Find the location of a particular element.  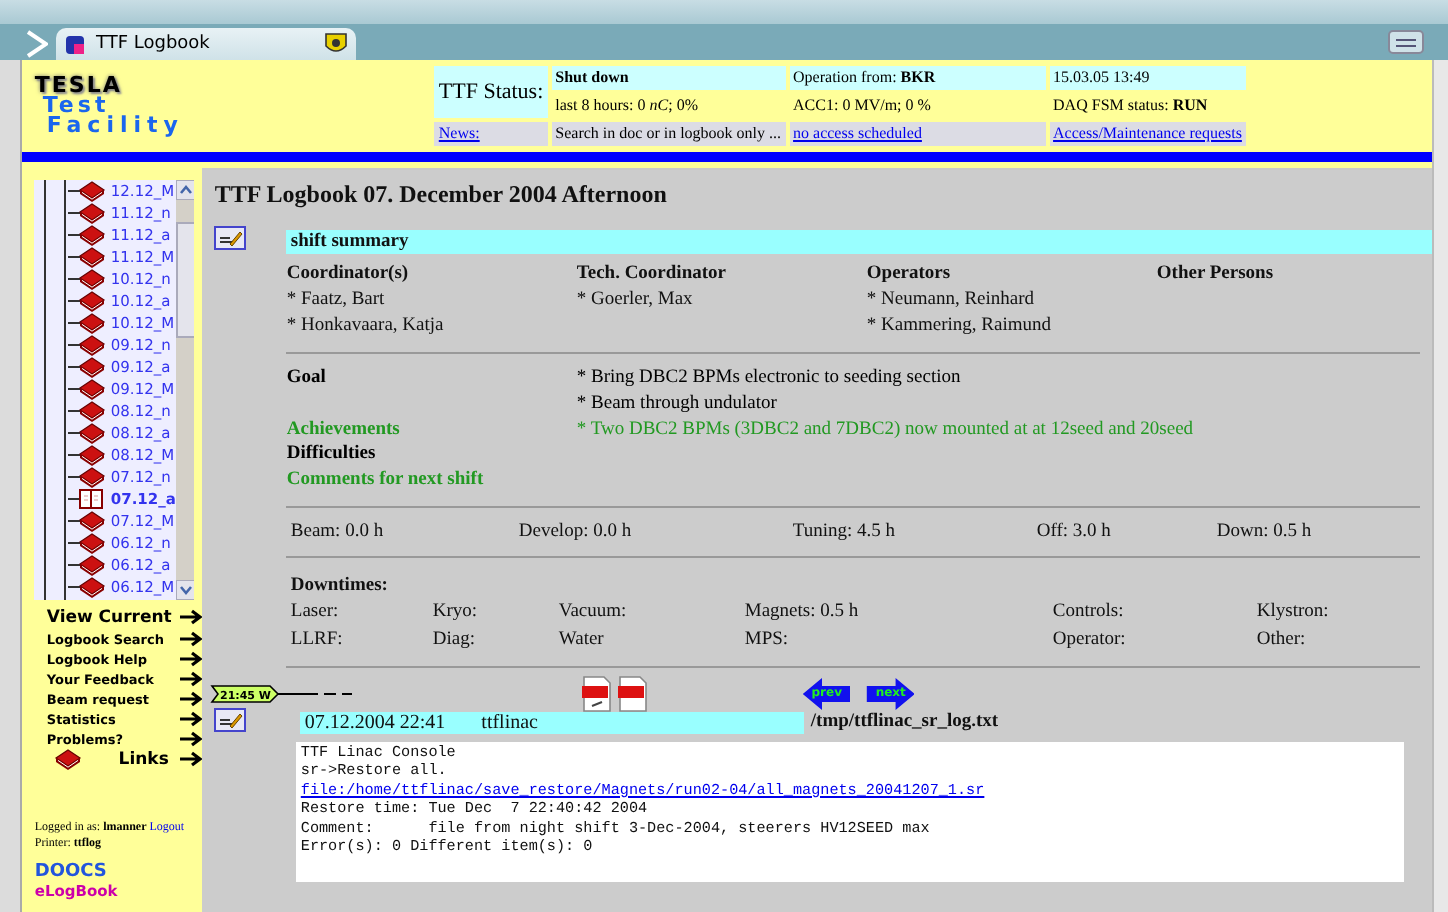

downtime-value: Water is located at coordinates (582, 640).